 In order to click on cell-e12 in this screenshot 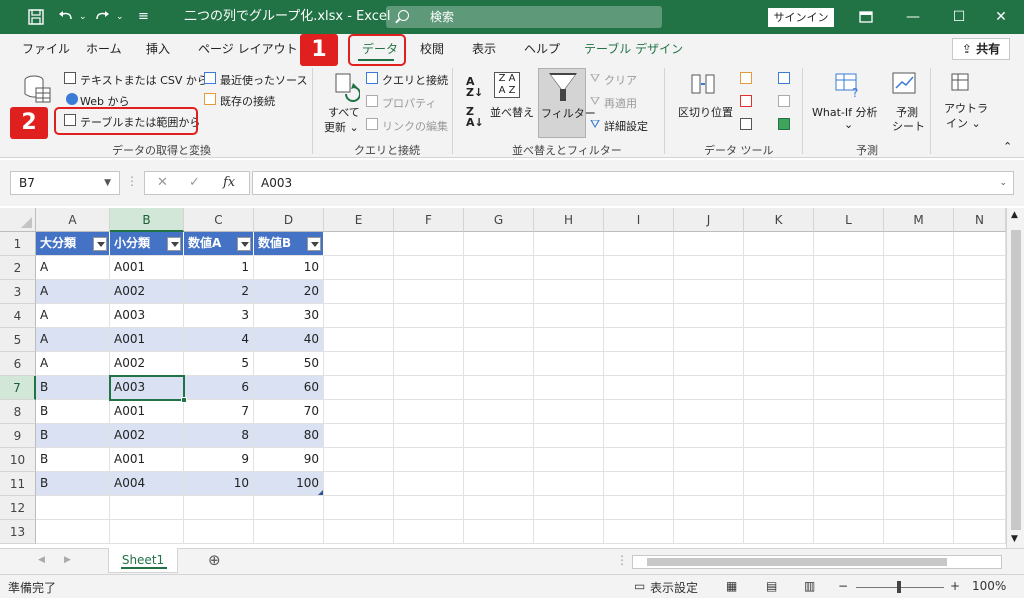, I will do `click(359, 508)`.